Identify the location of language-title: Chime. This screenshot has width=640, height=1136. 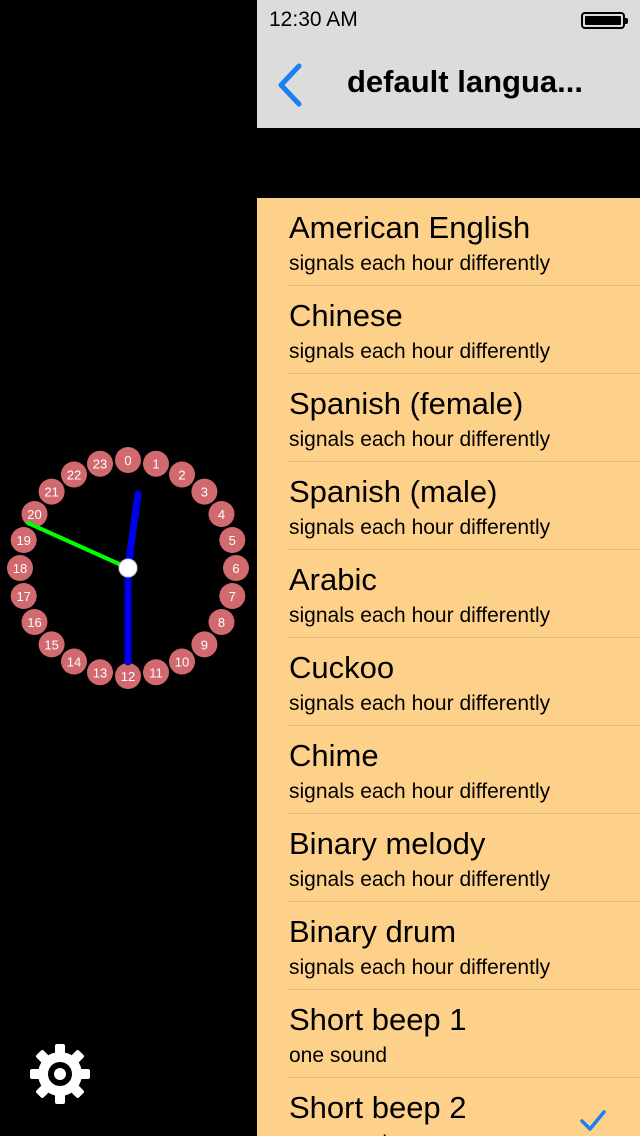
(334, 755).